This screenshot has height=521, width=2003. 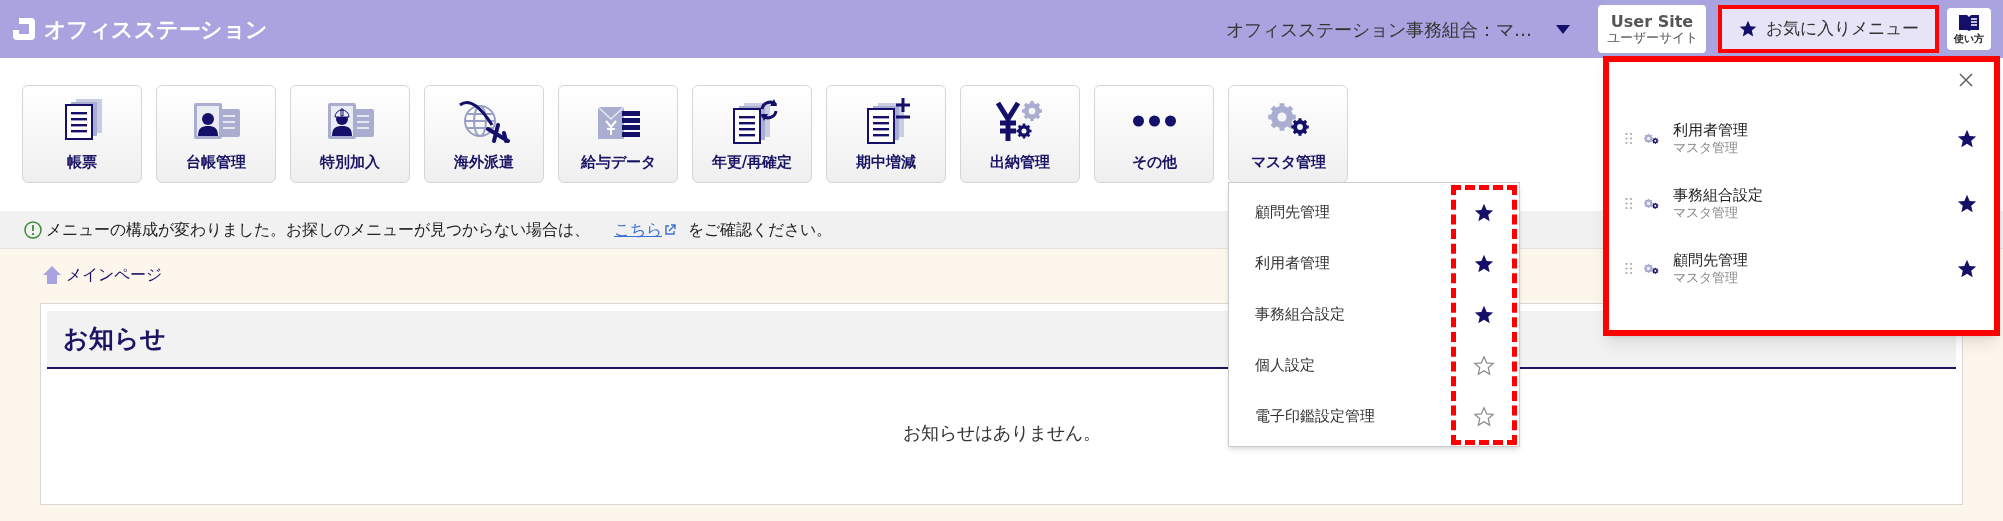 What do you see at coordinates (156, 29) in the screenshot?
I see `logo-text: オフィスステーション` at bounding box center [156, 29].